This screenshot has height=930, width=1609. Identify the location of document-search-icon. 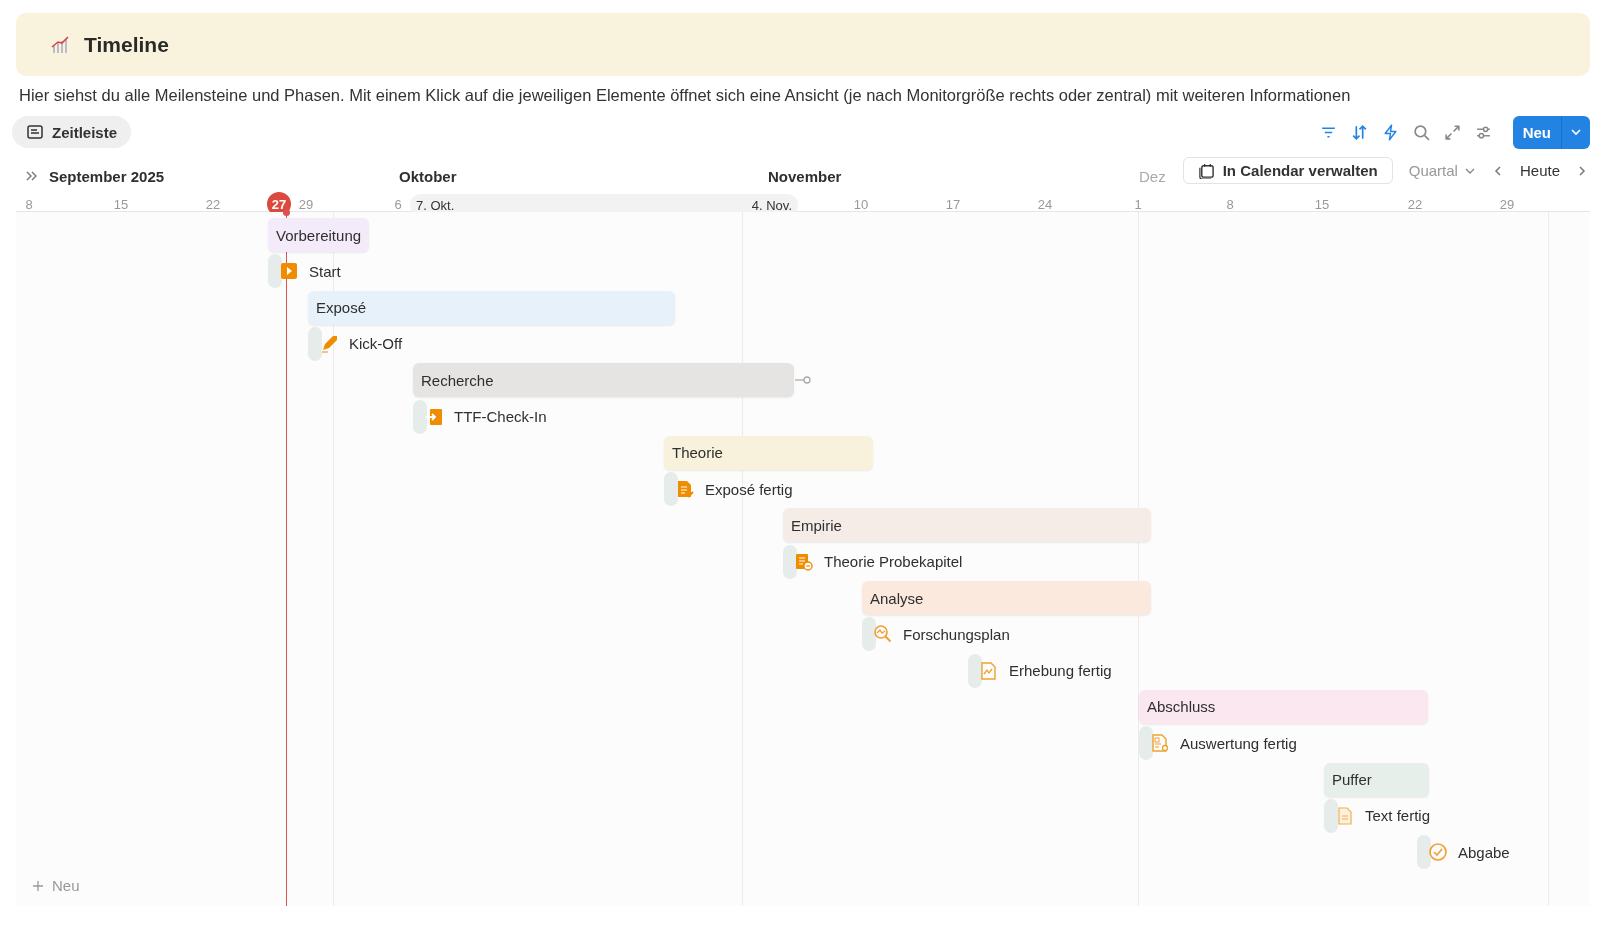
(1160, 743).